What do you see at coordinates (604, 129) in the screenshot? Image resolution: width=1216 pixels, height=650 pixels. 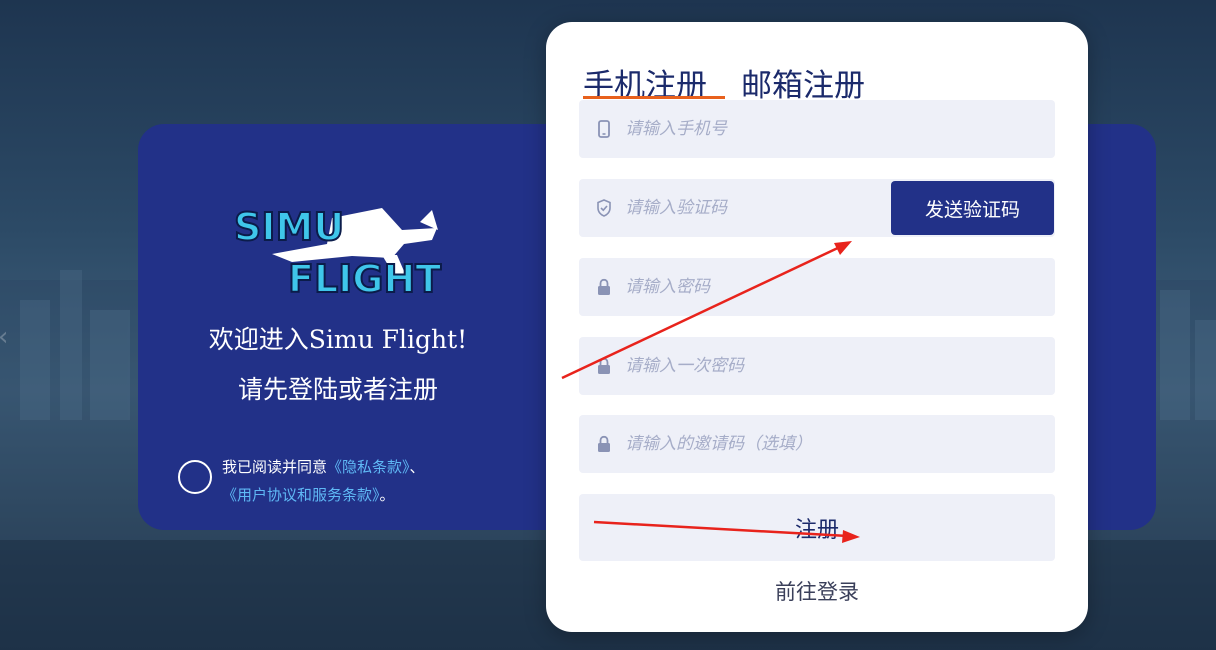 I see `phone-icon` at bounding box center [604, 129].